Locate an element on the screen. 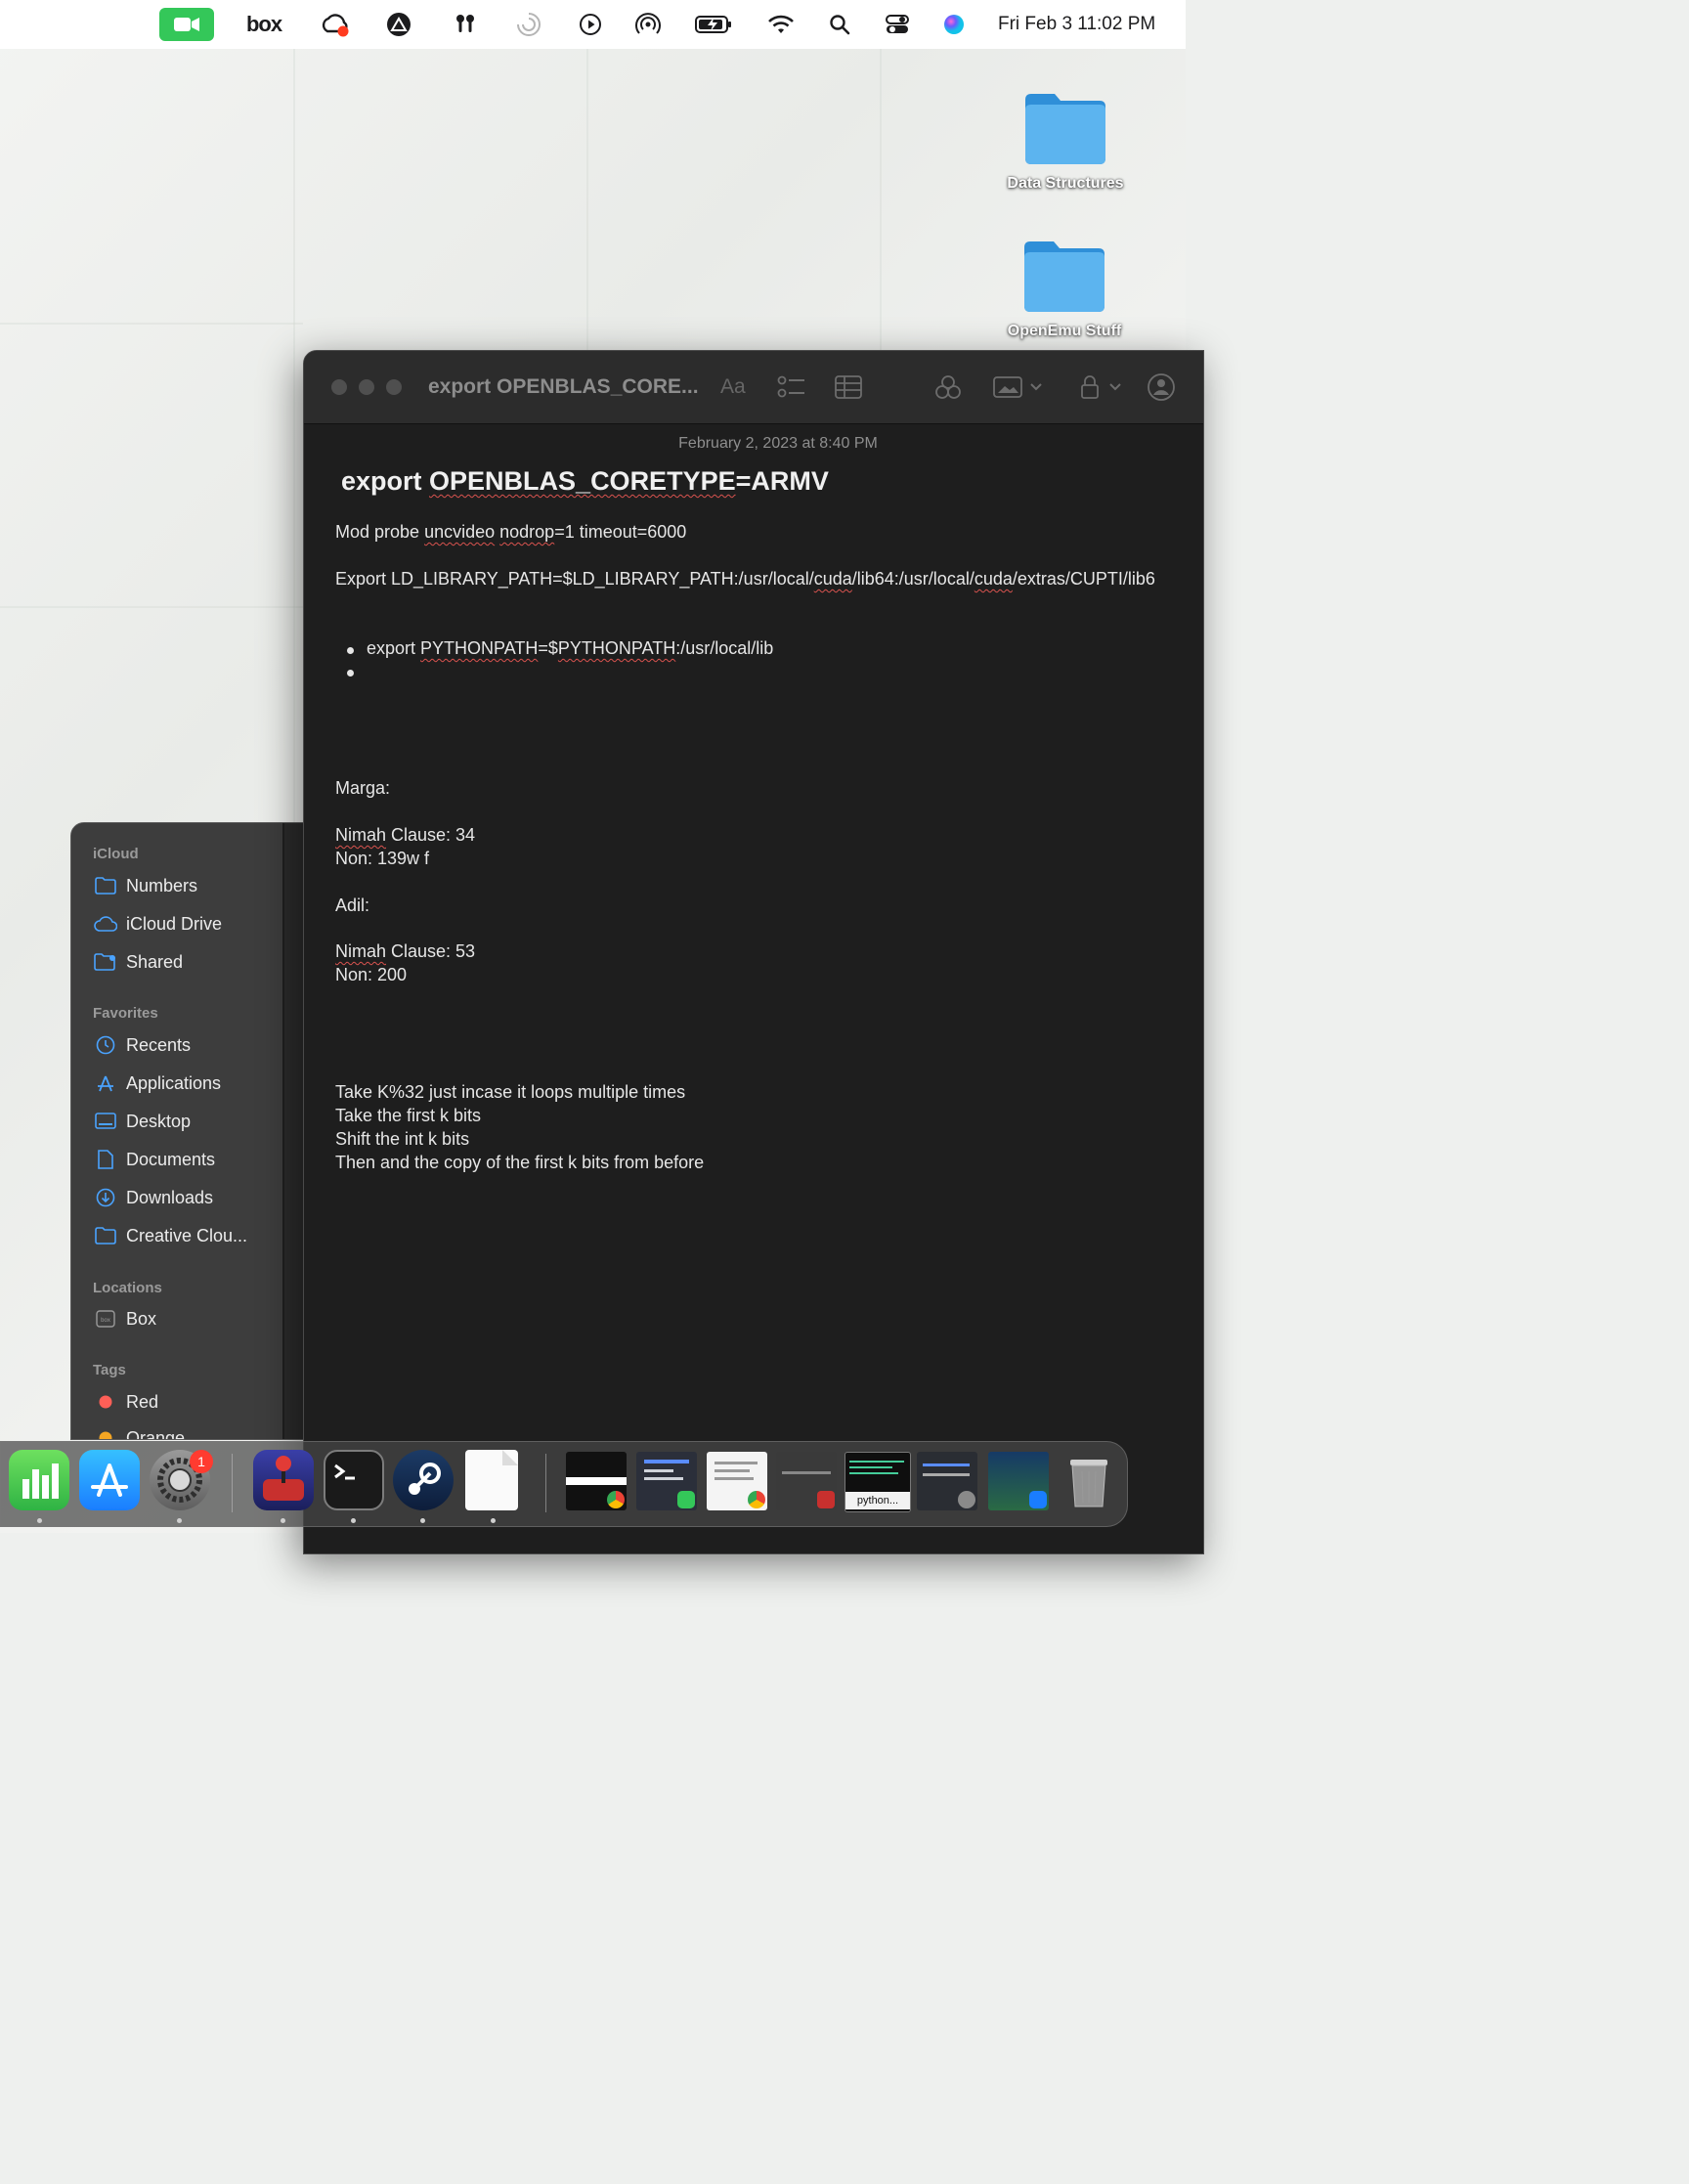  note-text: cuda is located at coordinates (993, 579).